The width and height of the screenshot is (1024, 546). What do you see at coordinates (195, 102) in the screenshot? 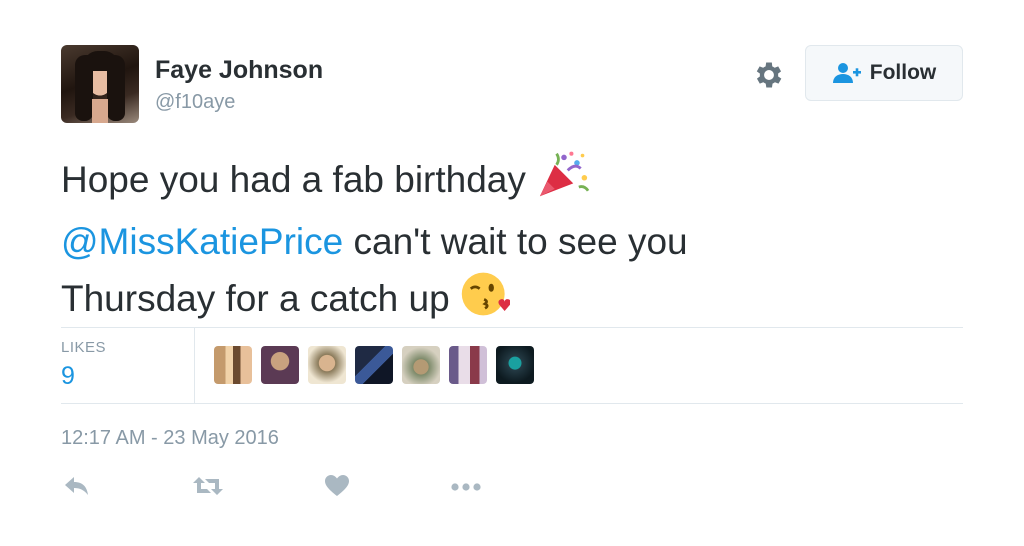
I see `user-handle: @f10aye` at bounding box center [195, 102].